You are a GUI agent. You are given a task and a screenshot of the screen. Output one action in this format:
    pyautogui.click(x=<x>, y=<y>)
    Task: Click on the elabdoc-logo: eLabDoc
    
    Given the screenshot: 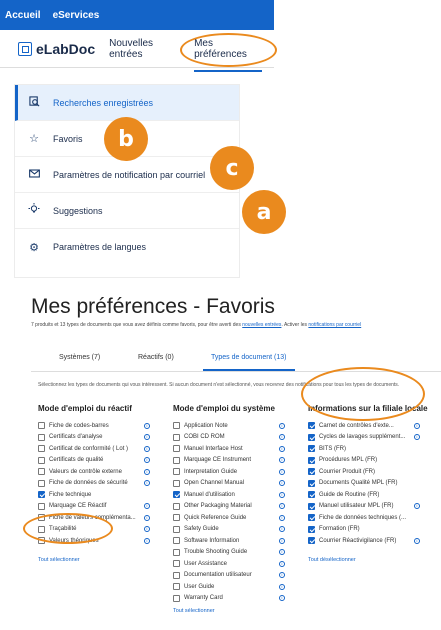 What is the action you would take?
    pyautogui.click(x=56, y=49)
    